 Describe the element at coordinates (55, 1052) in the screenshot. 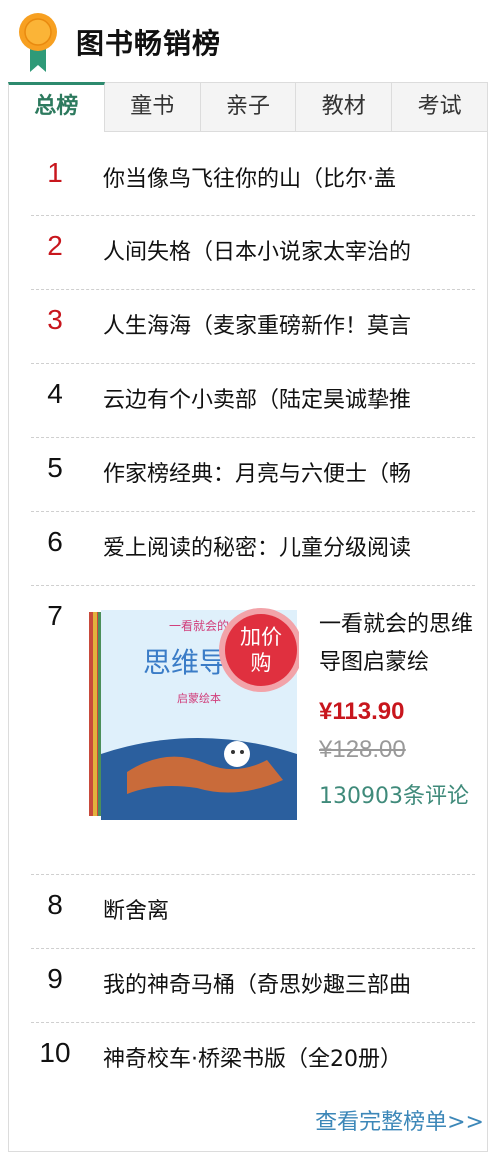

I see `rank-number: 10` at that location.